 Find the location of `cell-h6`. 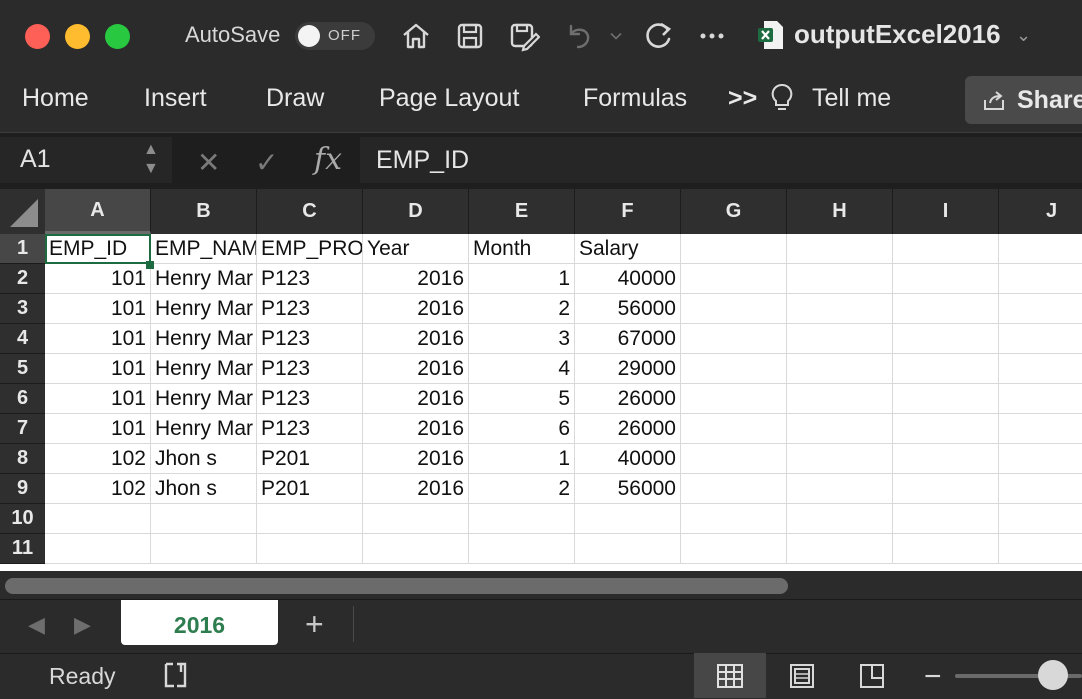

cell-h6 is located at coordinates (840, 399).